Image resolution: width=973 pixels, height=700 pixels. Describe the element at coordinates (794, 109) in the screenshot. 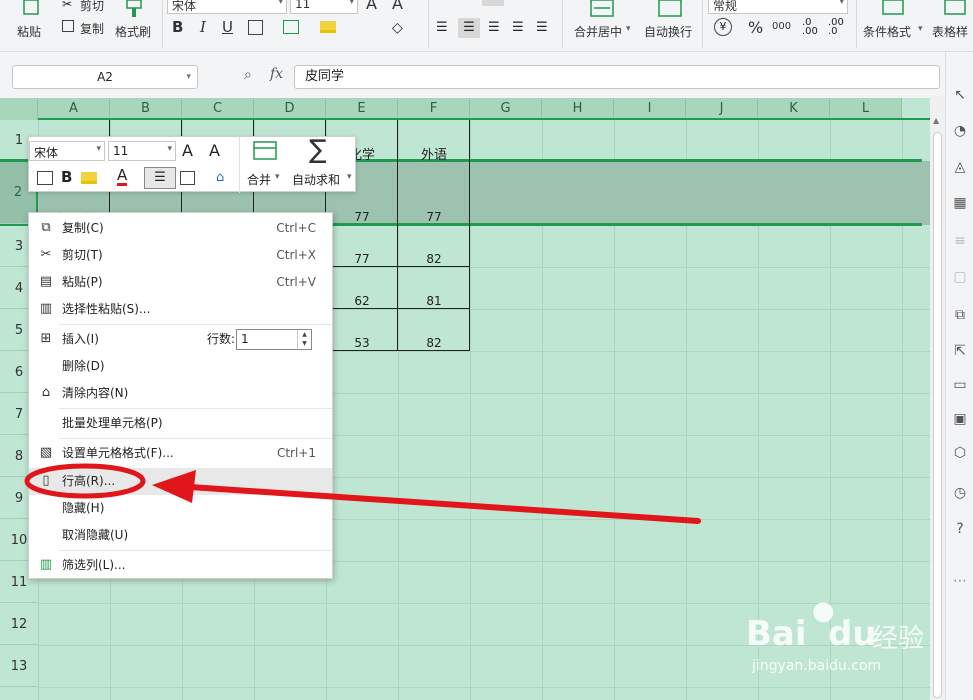

I see `column-header-k: K` at that location.